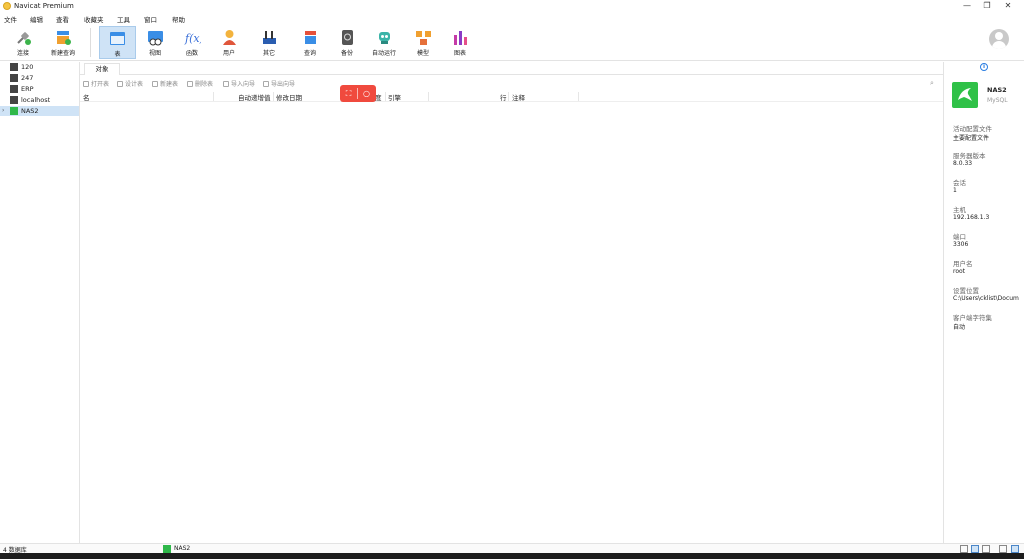 The image size is (1024, 559). I want to click on view-button: 视图, so click(155, 42).